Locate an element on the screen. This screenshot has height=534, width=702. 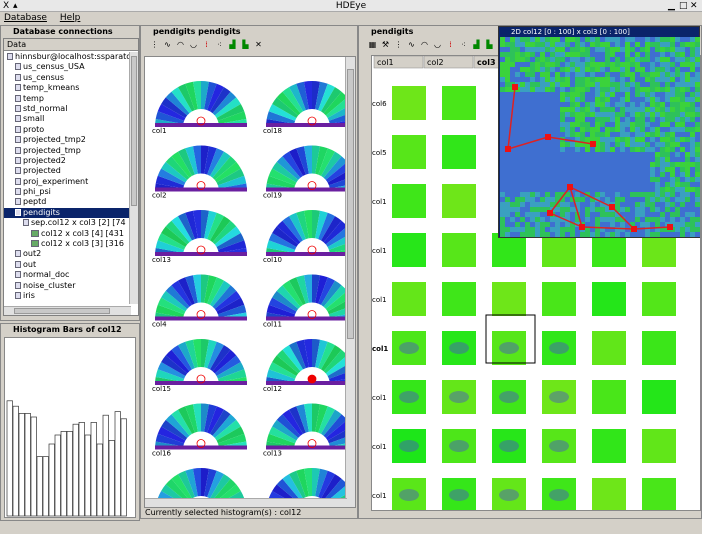
tree-item: proto is located at coordinates (67, 130).